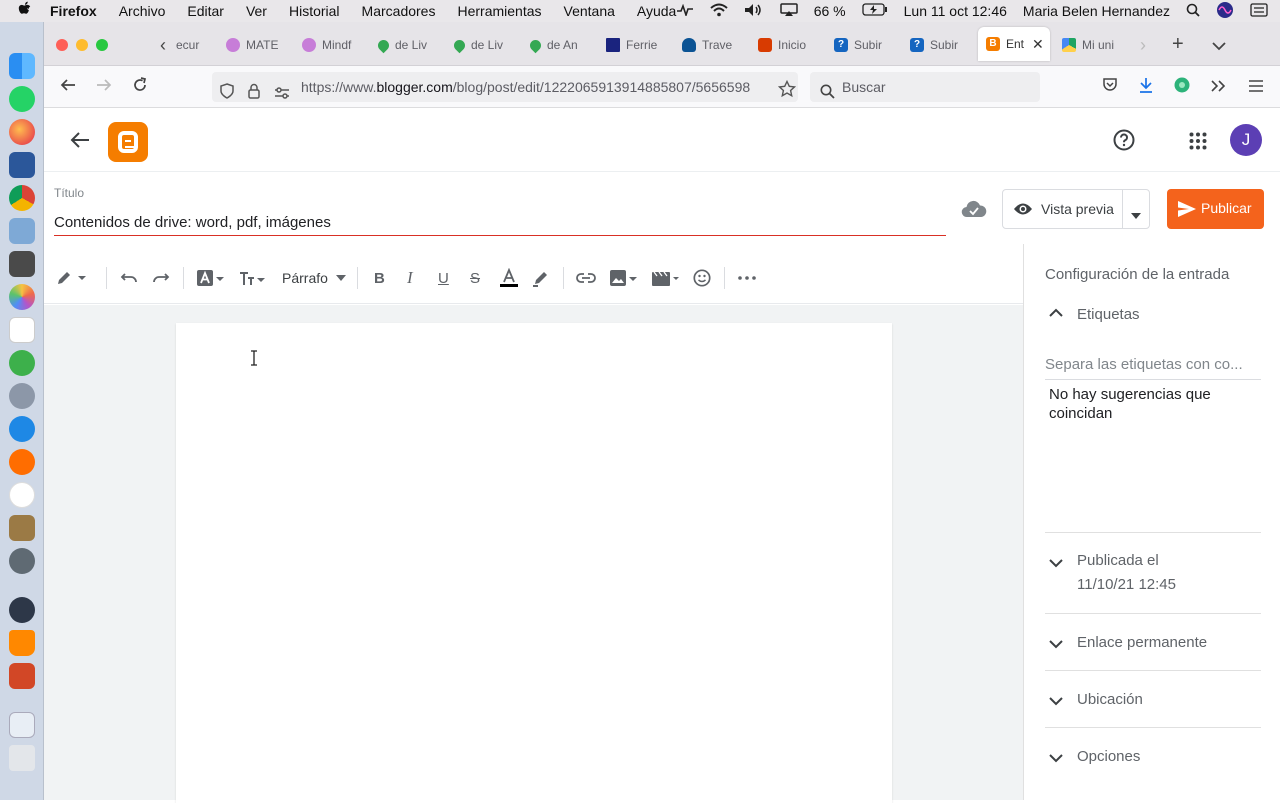  I want to click on menu-app-name: Firefox, so click(73, 11).